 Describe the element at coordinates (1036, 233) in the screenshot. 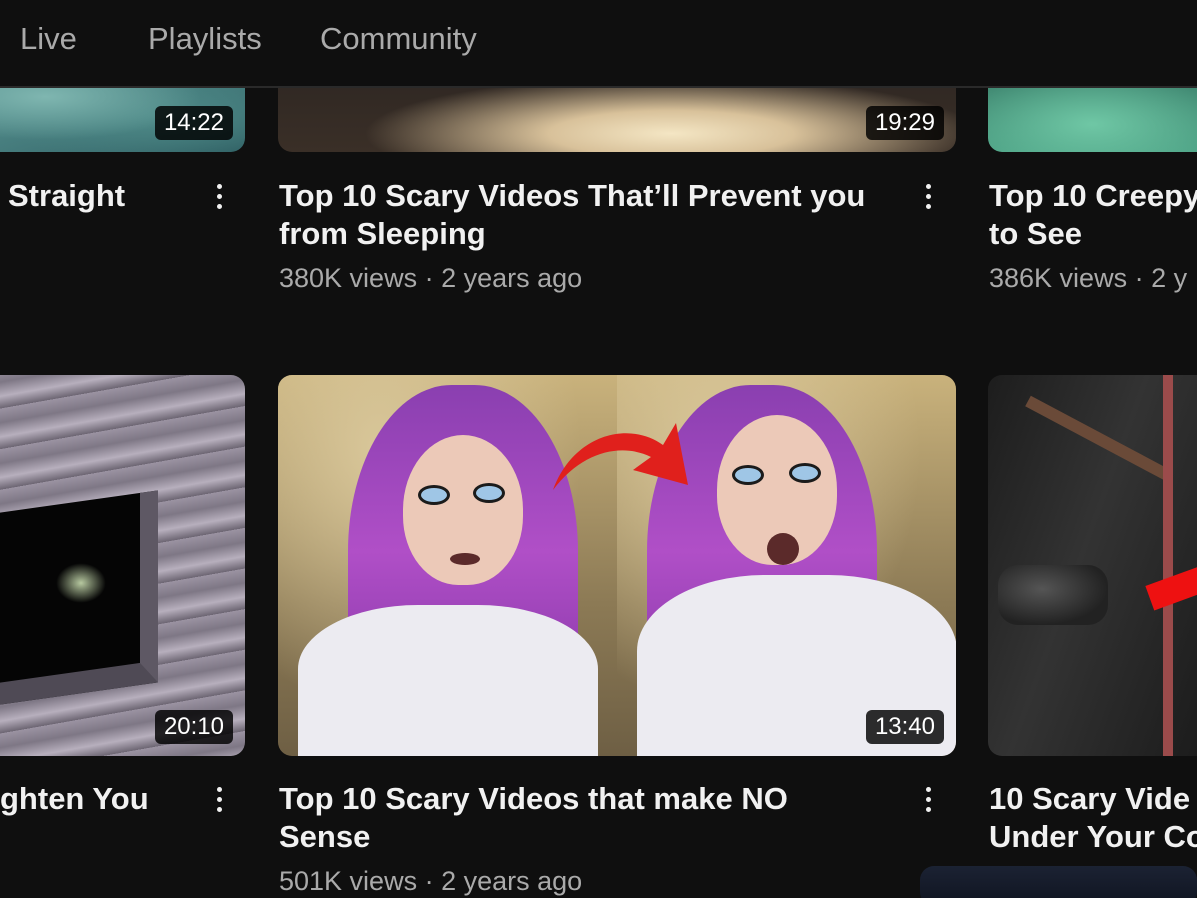

I see `video-title-line: to See` at that location.